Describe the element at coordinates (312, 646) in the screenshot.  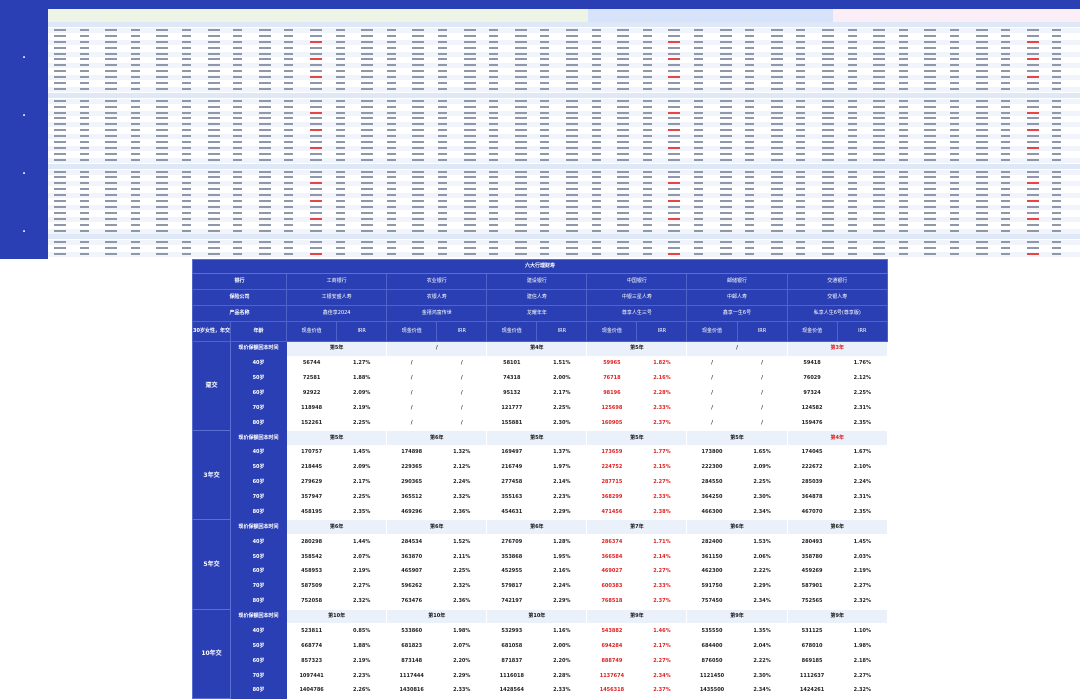
I see `cash-value-cell: 668774` at that location.